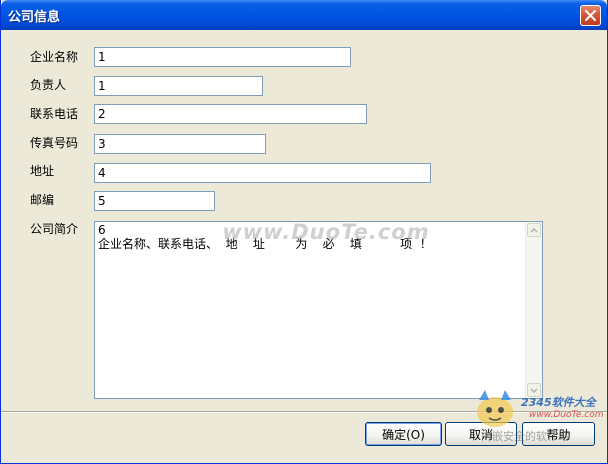 This screenshot has height=464, width=608. I want to click on postcode-label: 邮编, so click(42, 200).